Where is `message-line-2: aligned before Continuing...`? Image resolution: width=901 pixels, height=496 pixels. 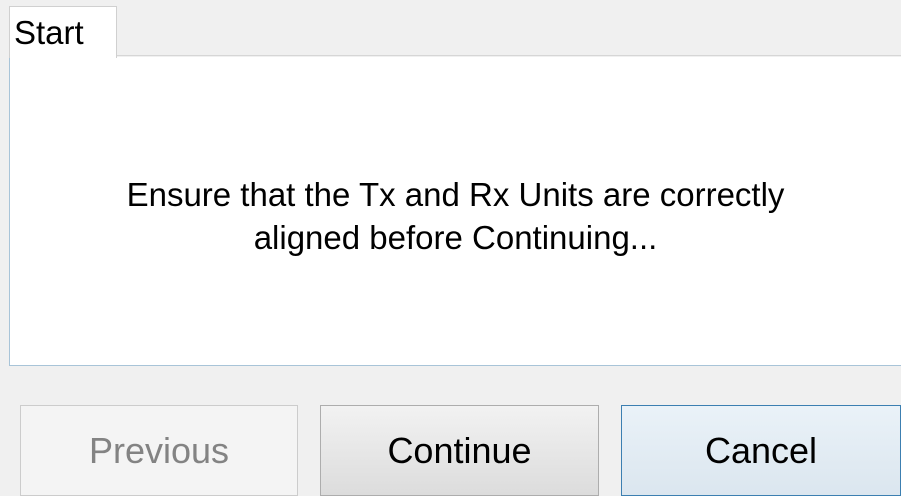 message-line-2: aligned before Continuing... is located at coordinates (455, 237).